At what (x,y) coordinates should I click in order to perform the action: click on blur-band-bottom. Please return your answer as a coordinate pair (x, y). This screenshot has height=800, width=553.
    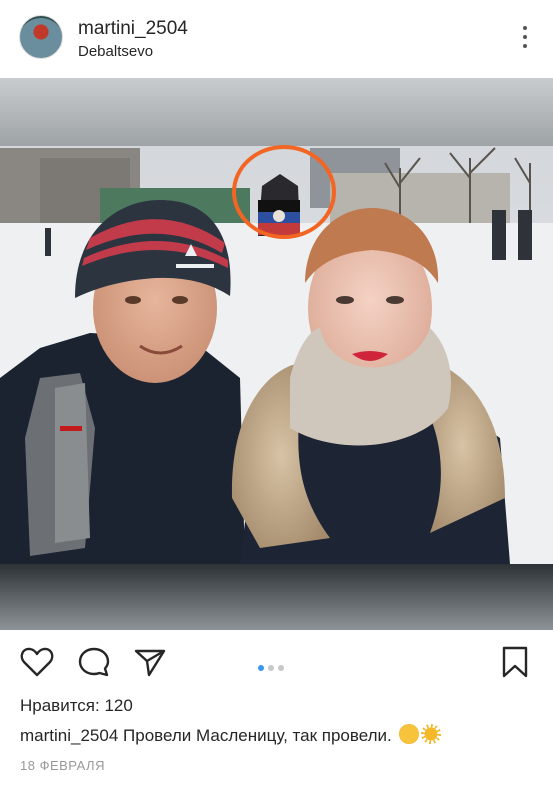
    Looking at the image, I should click on (276, 597).